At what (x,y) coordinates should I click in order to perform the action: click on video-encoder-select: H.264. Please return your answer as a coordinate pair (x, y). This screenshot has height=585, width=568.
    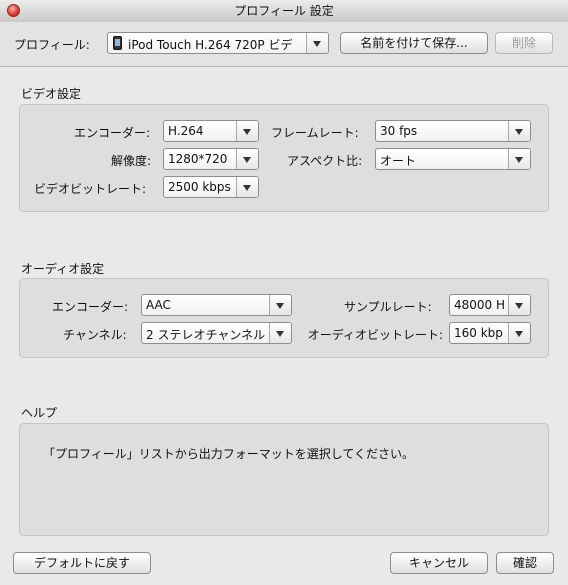
    Looking at the image, I should click on (211, 131).